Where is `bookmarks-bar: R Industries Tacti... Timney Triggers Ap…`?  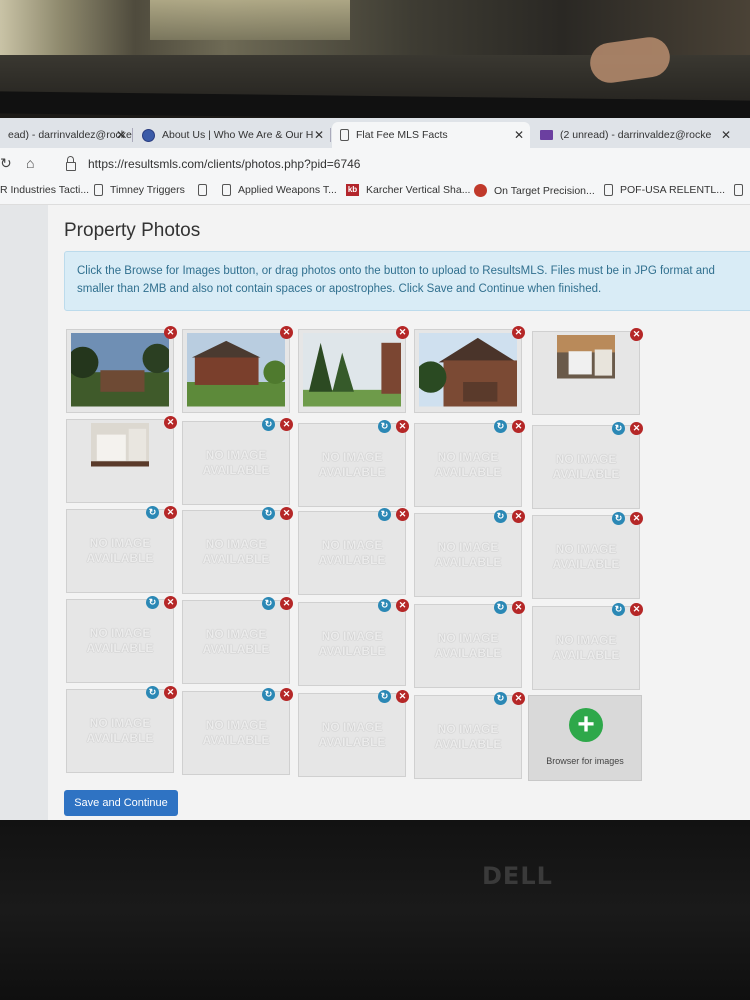
bookmarks-bar: R Industries Tacti... Timney Triggers Ap… is located at coordinates (375, 191).